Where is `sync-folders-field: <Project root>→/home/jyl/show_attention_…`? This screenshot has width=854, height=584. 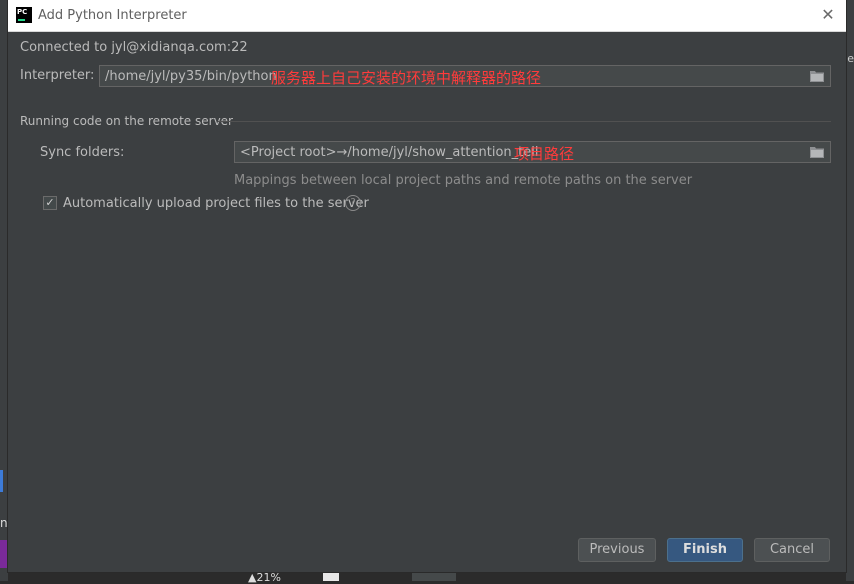 sync-folders-field: <Project root>→/home/jyl/show_attention_… is located at coordinates (532, 152).